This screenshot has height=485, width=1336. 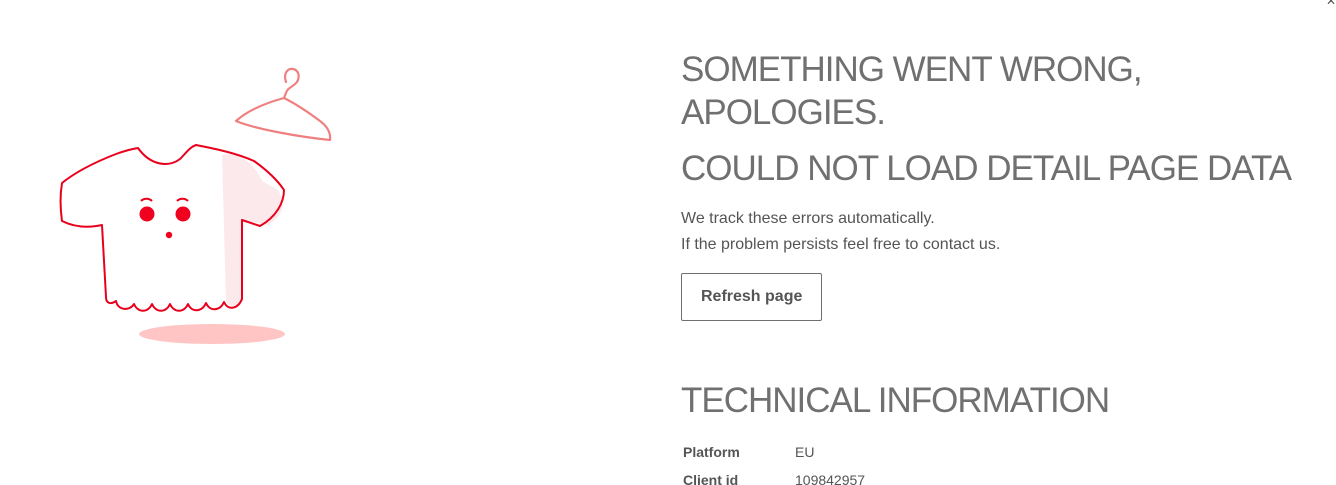 What do you see at coordinates (830, 478) in the screenshot?
I see `client-id-value: 109842957` at bounding box center [830, 478].